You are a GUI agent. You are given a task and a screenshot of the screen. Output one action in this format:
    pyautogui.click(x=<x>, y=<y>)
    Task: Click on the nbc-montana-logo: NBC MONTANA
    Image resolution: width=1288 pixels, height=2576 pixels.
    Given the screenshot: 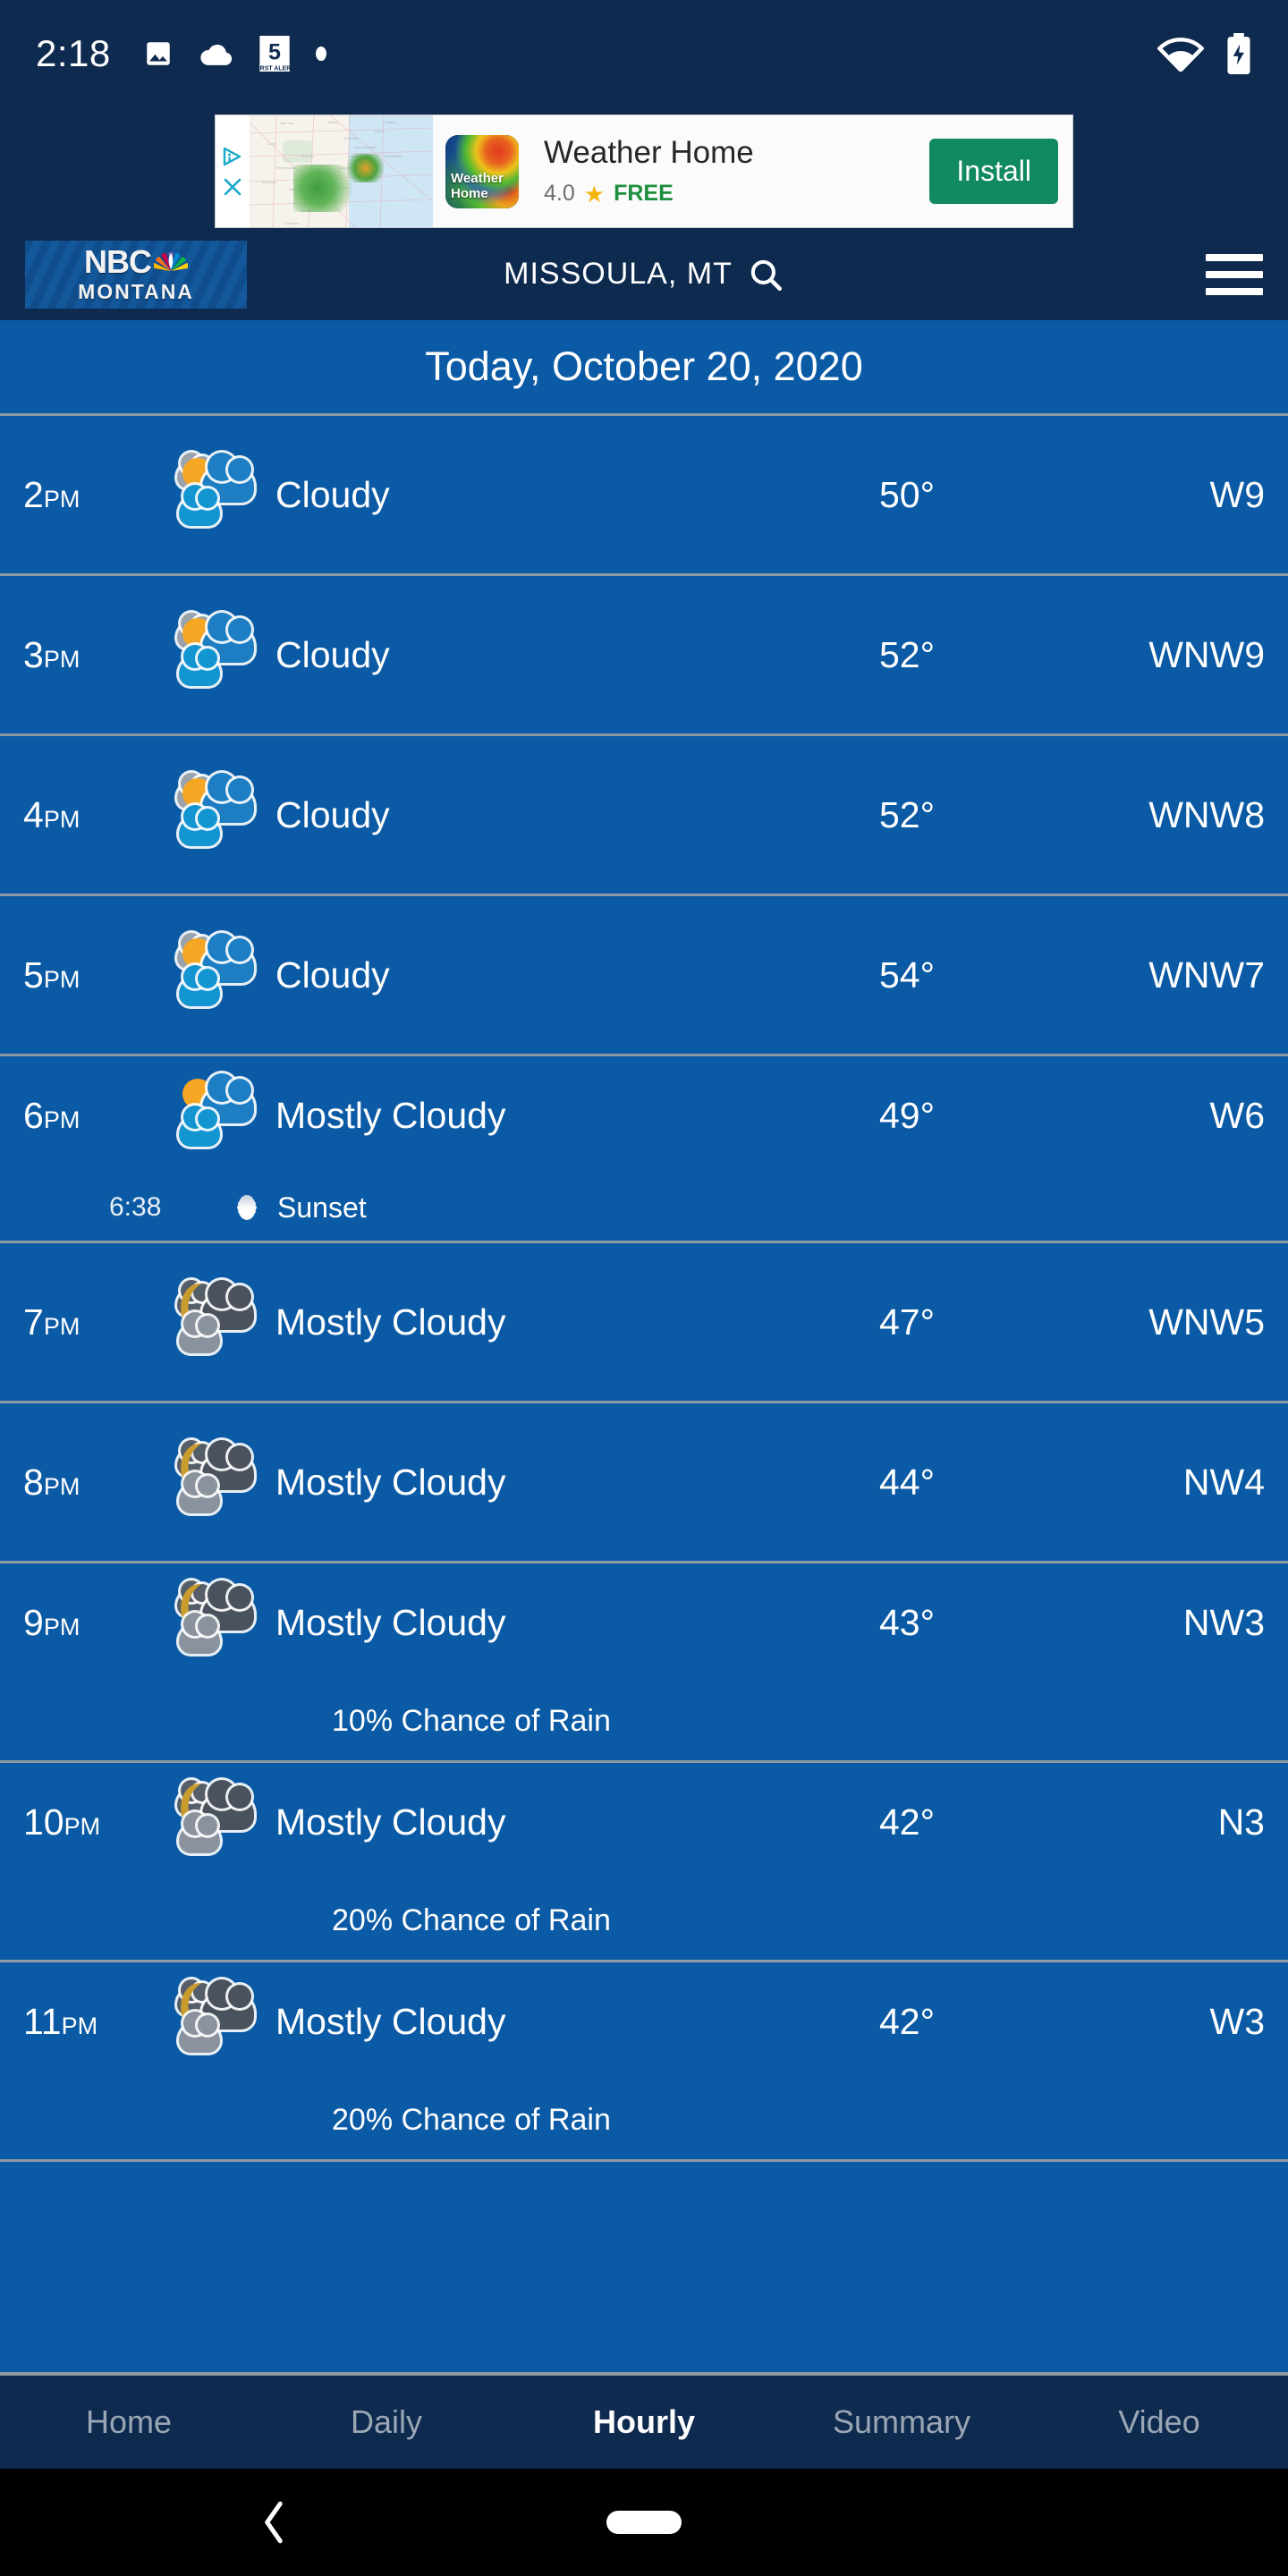 What is the action you would take?
    pyautogui.click(x=136, y=274)
    